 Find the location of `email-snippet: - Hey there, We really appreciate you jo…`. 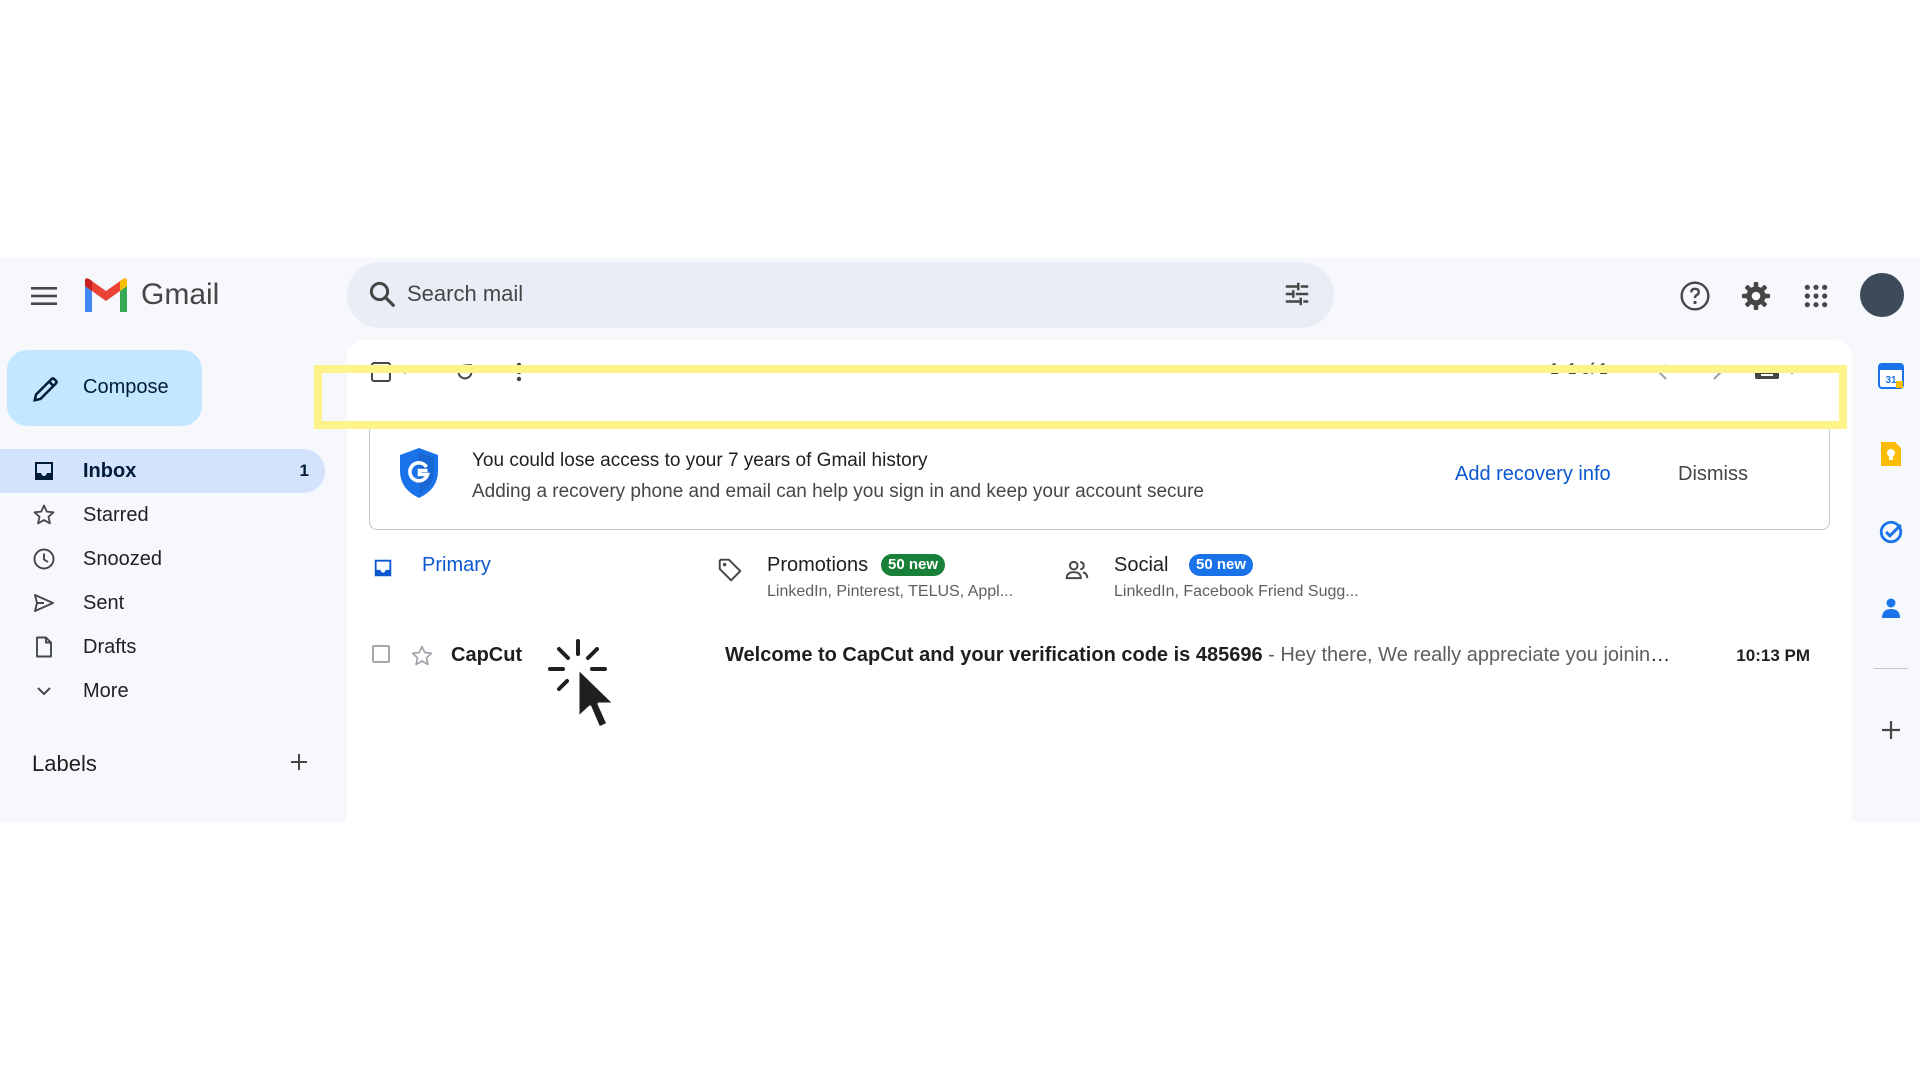

email-snippet: - Hey there, We really appreciate you jo… is located at coordinates (1468, 655).